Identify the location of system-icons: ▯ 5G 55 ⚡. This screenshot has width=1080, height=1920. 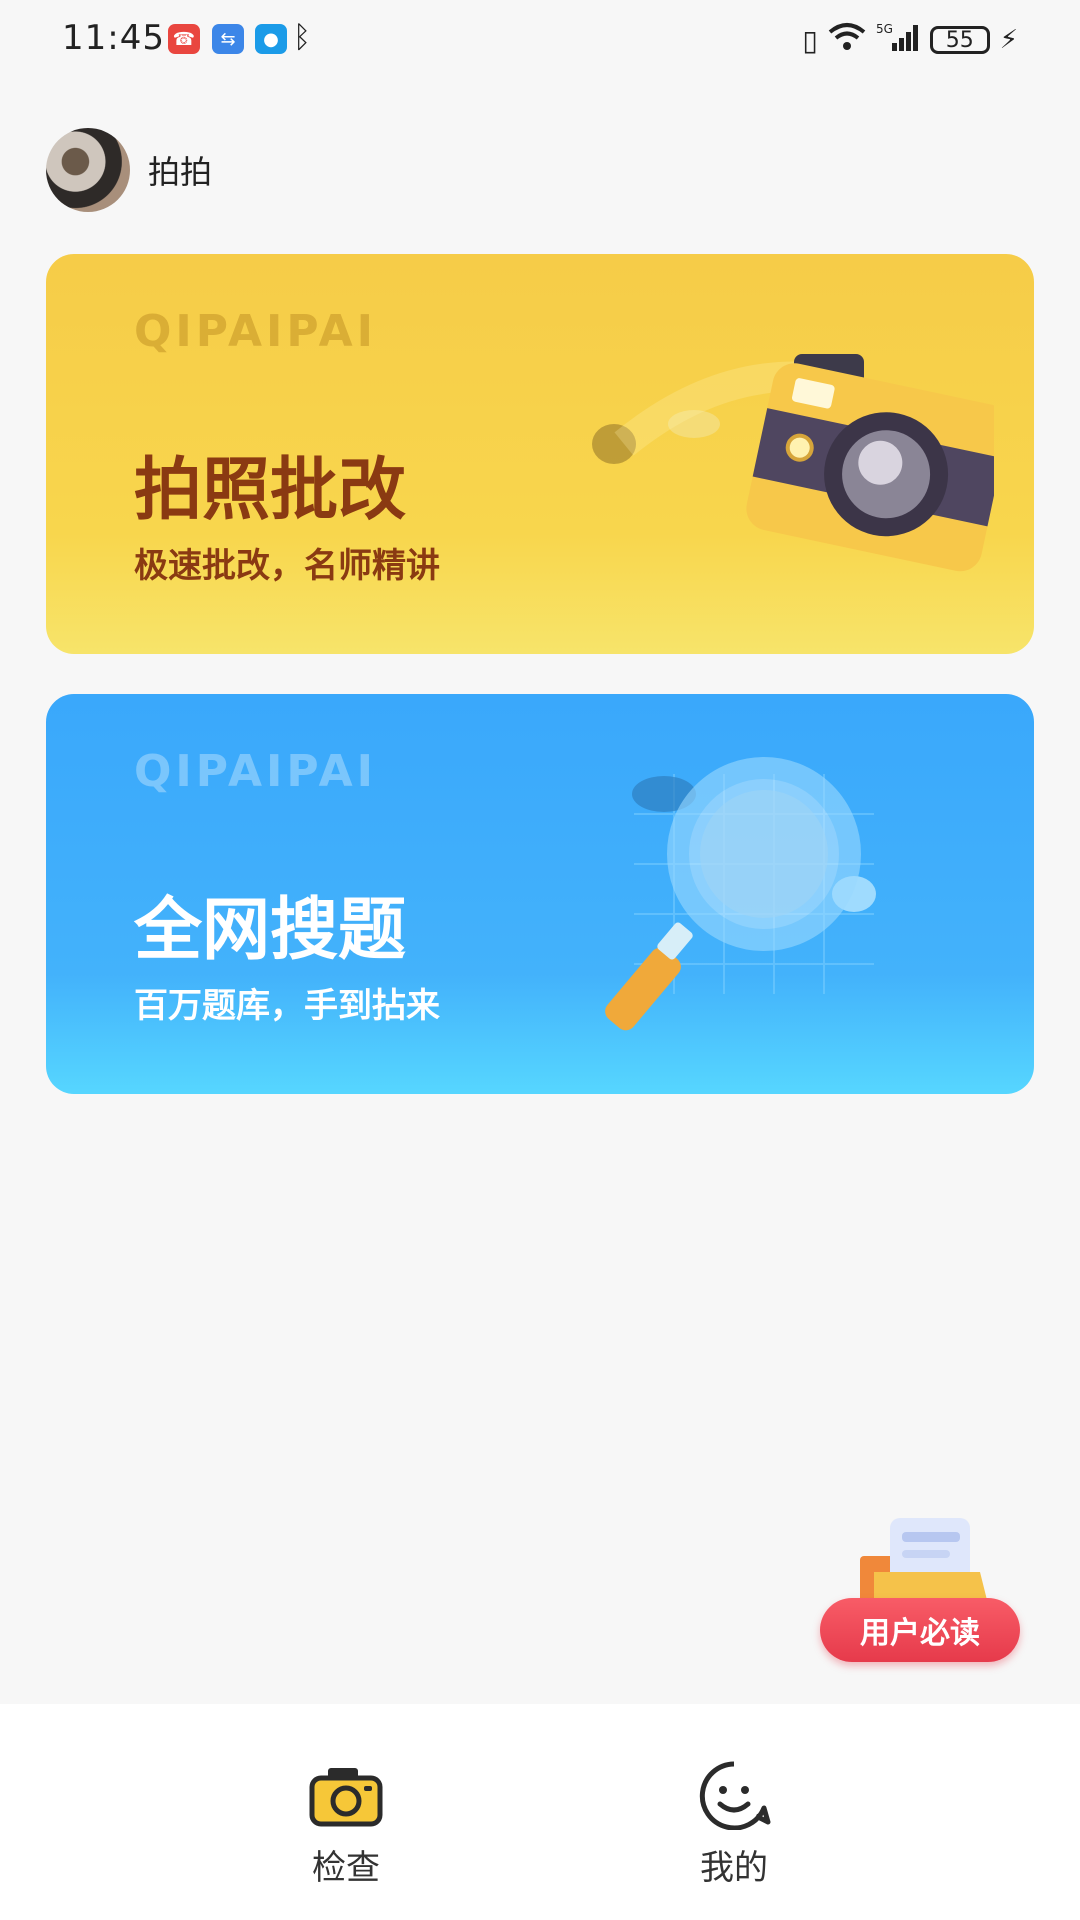
(910, 40).